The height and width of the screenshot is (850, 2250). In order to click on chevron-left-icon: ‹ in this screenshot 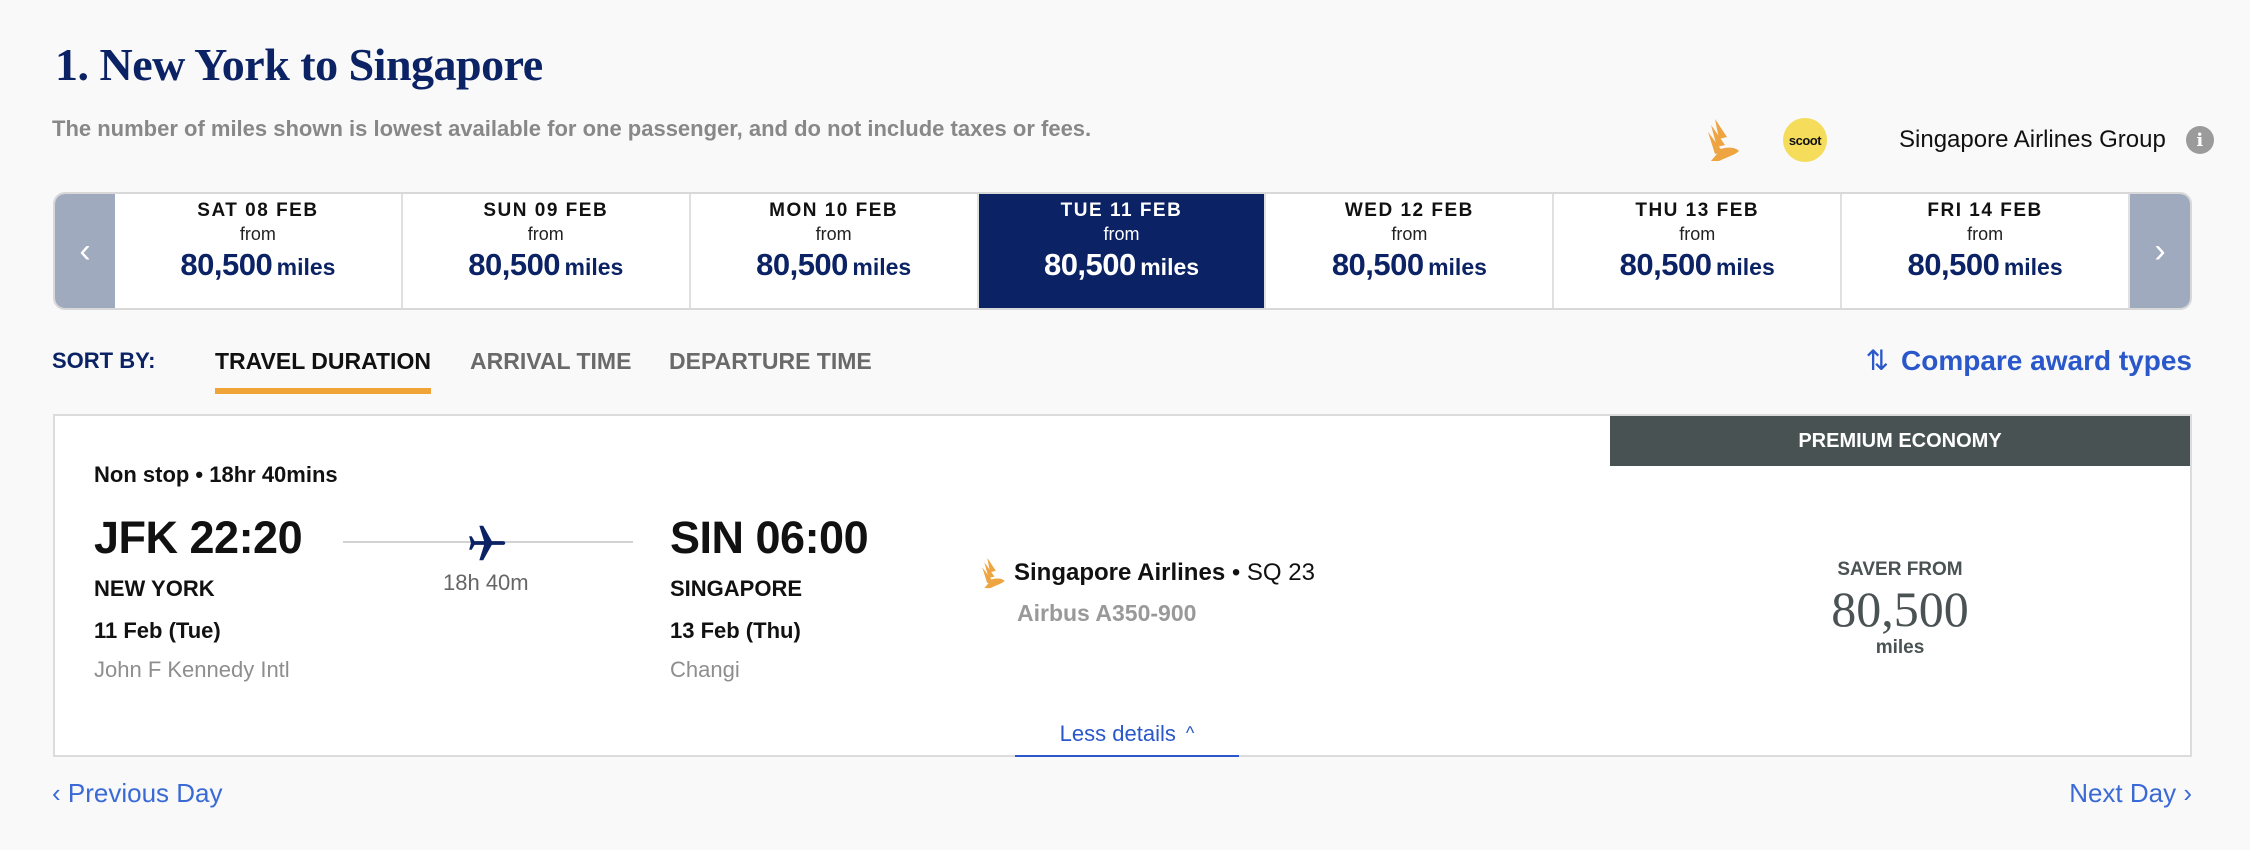, I will do `click(85, 250)`.